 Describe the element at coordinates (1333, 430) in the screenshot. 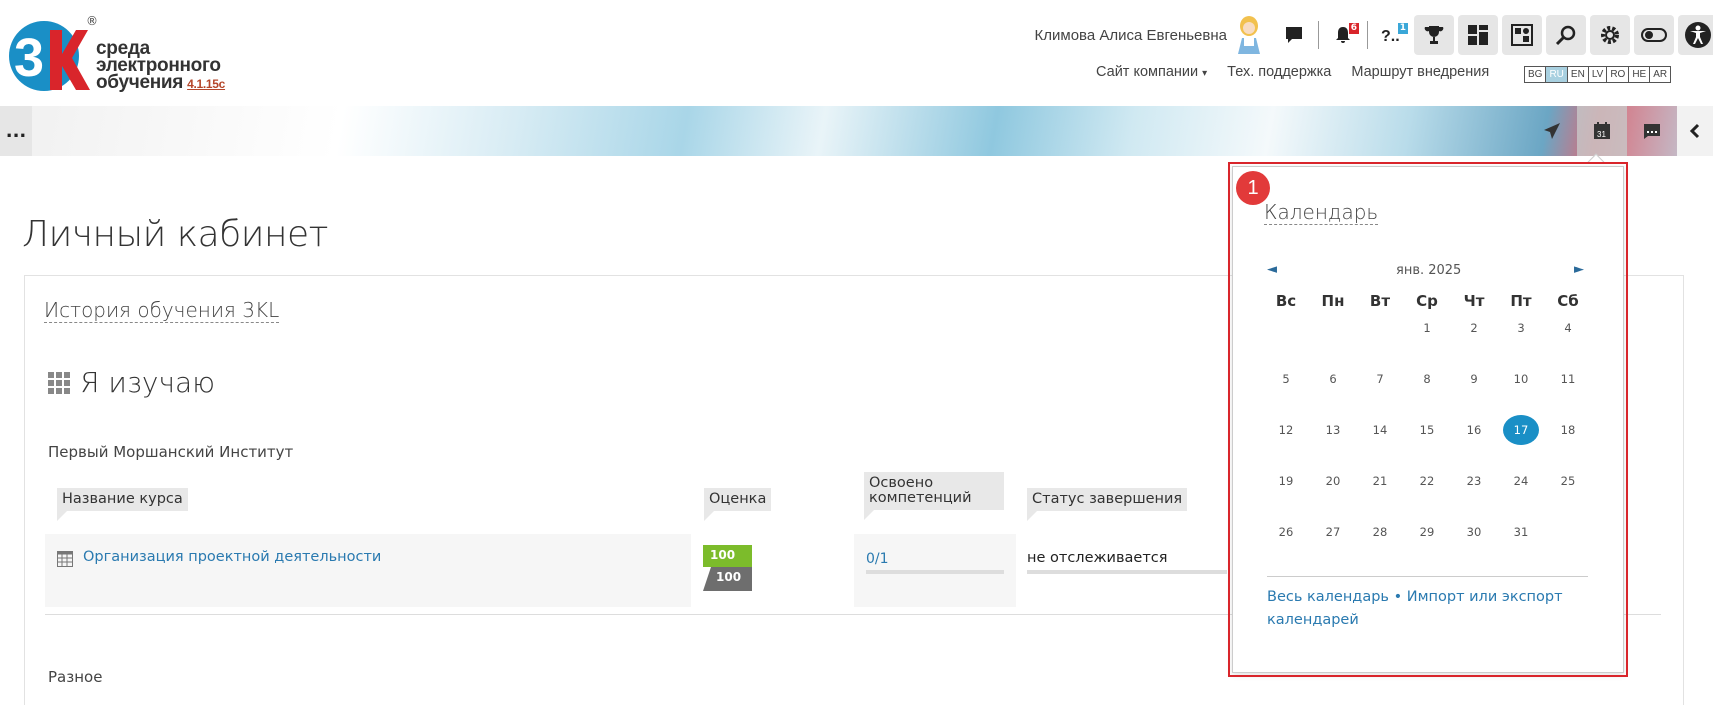

I see `calendar-day: 13` at that location.